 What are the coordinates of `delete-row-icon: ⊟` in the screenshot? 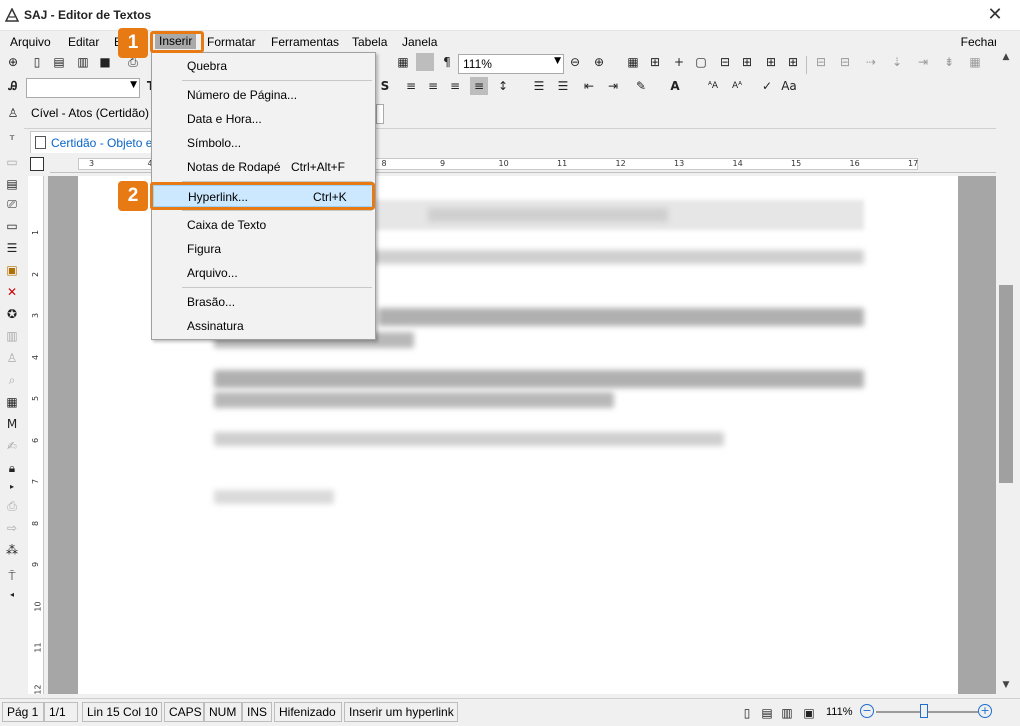 It's located at (845, 62).